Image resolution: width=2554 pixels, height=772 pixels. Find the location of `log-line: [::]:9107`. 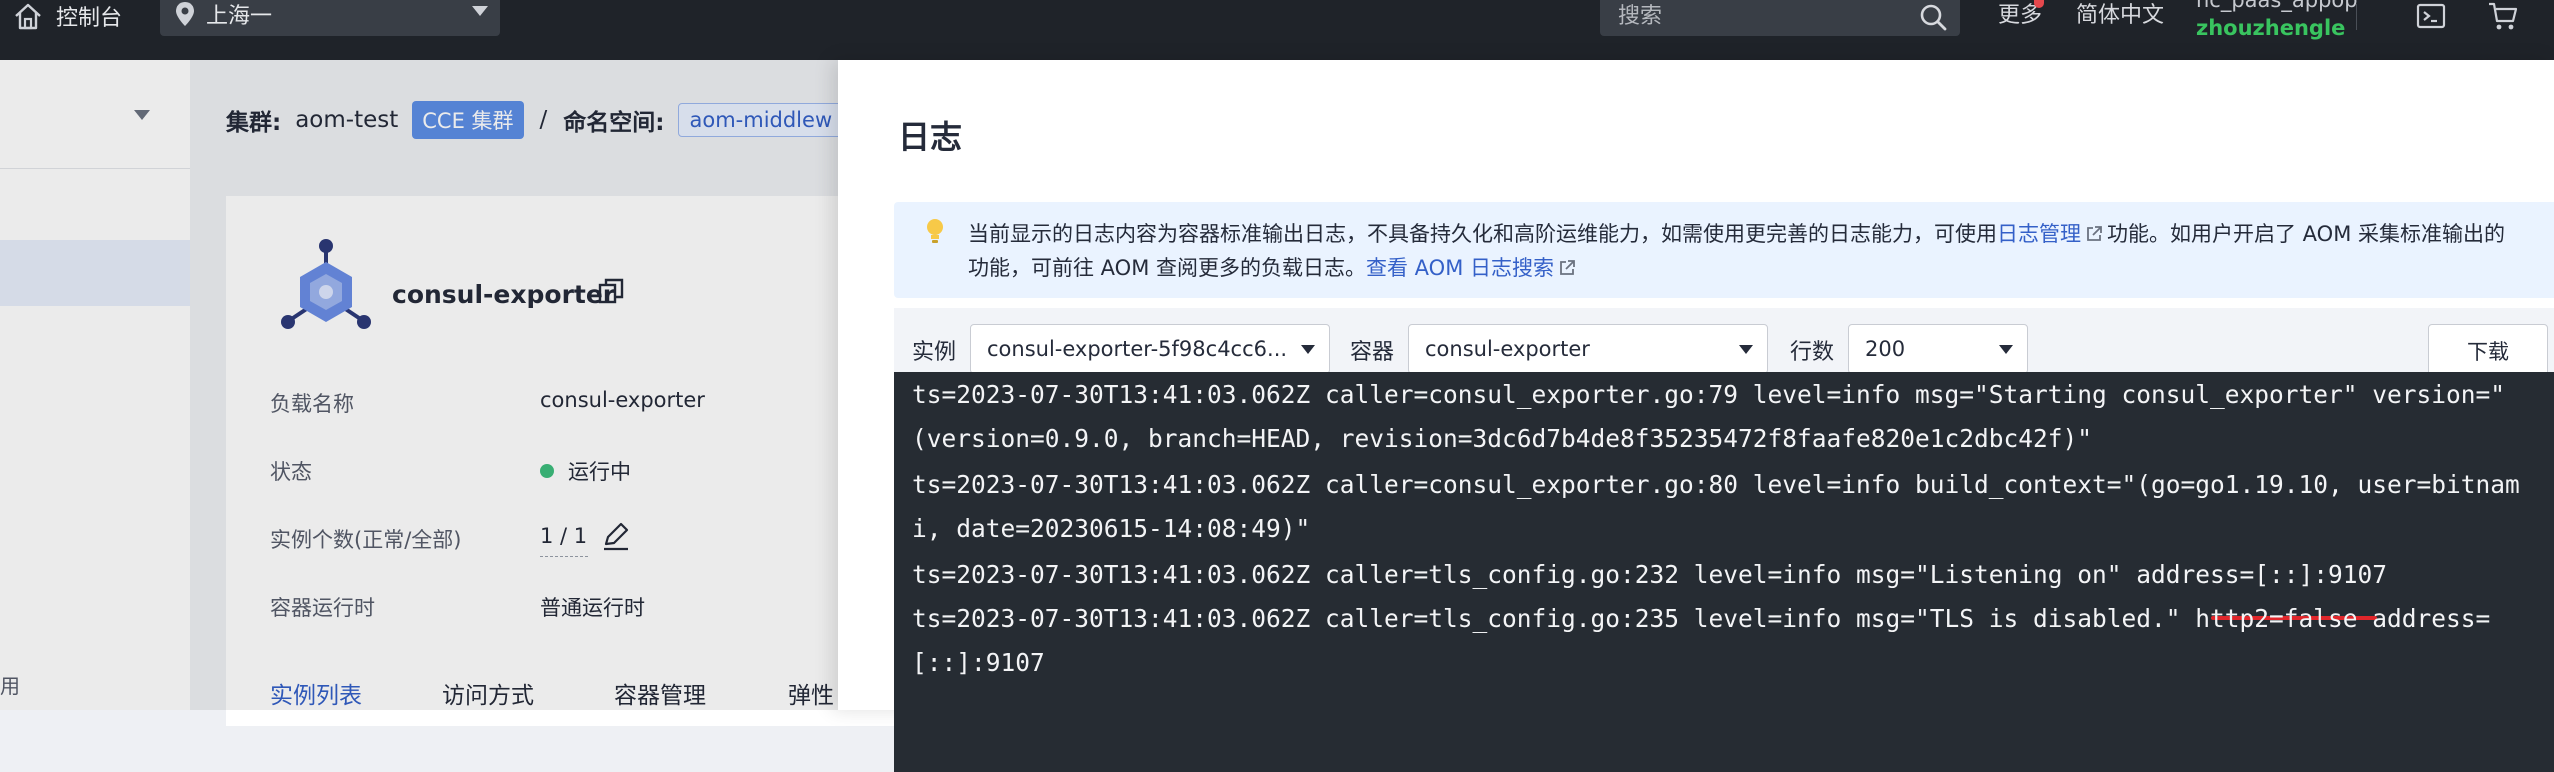

log-line: [::]:9107 is located at coordinates (978, 662).